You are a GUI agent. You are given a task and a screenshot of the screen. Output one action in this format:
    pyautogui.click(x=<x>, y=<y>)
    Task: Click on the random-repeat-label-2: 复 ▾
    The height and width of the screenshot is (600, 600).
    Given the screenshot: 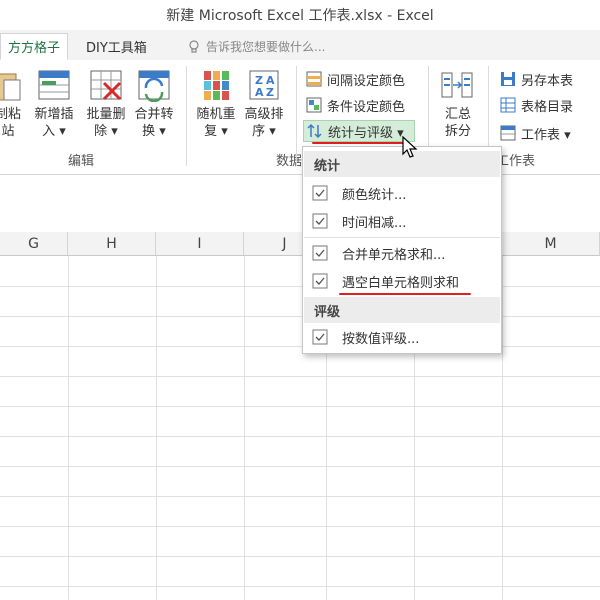 What is the action you would take?
    pyautogui.click(x=216, y=131)
    